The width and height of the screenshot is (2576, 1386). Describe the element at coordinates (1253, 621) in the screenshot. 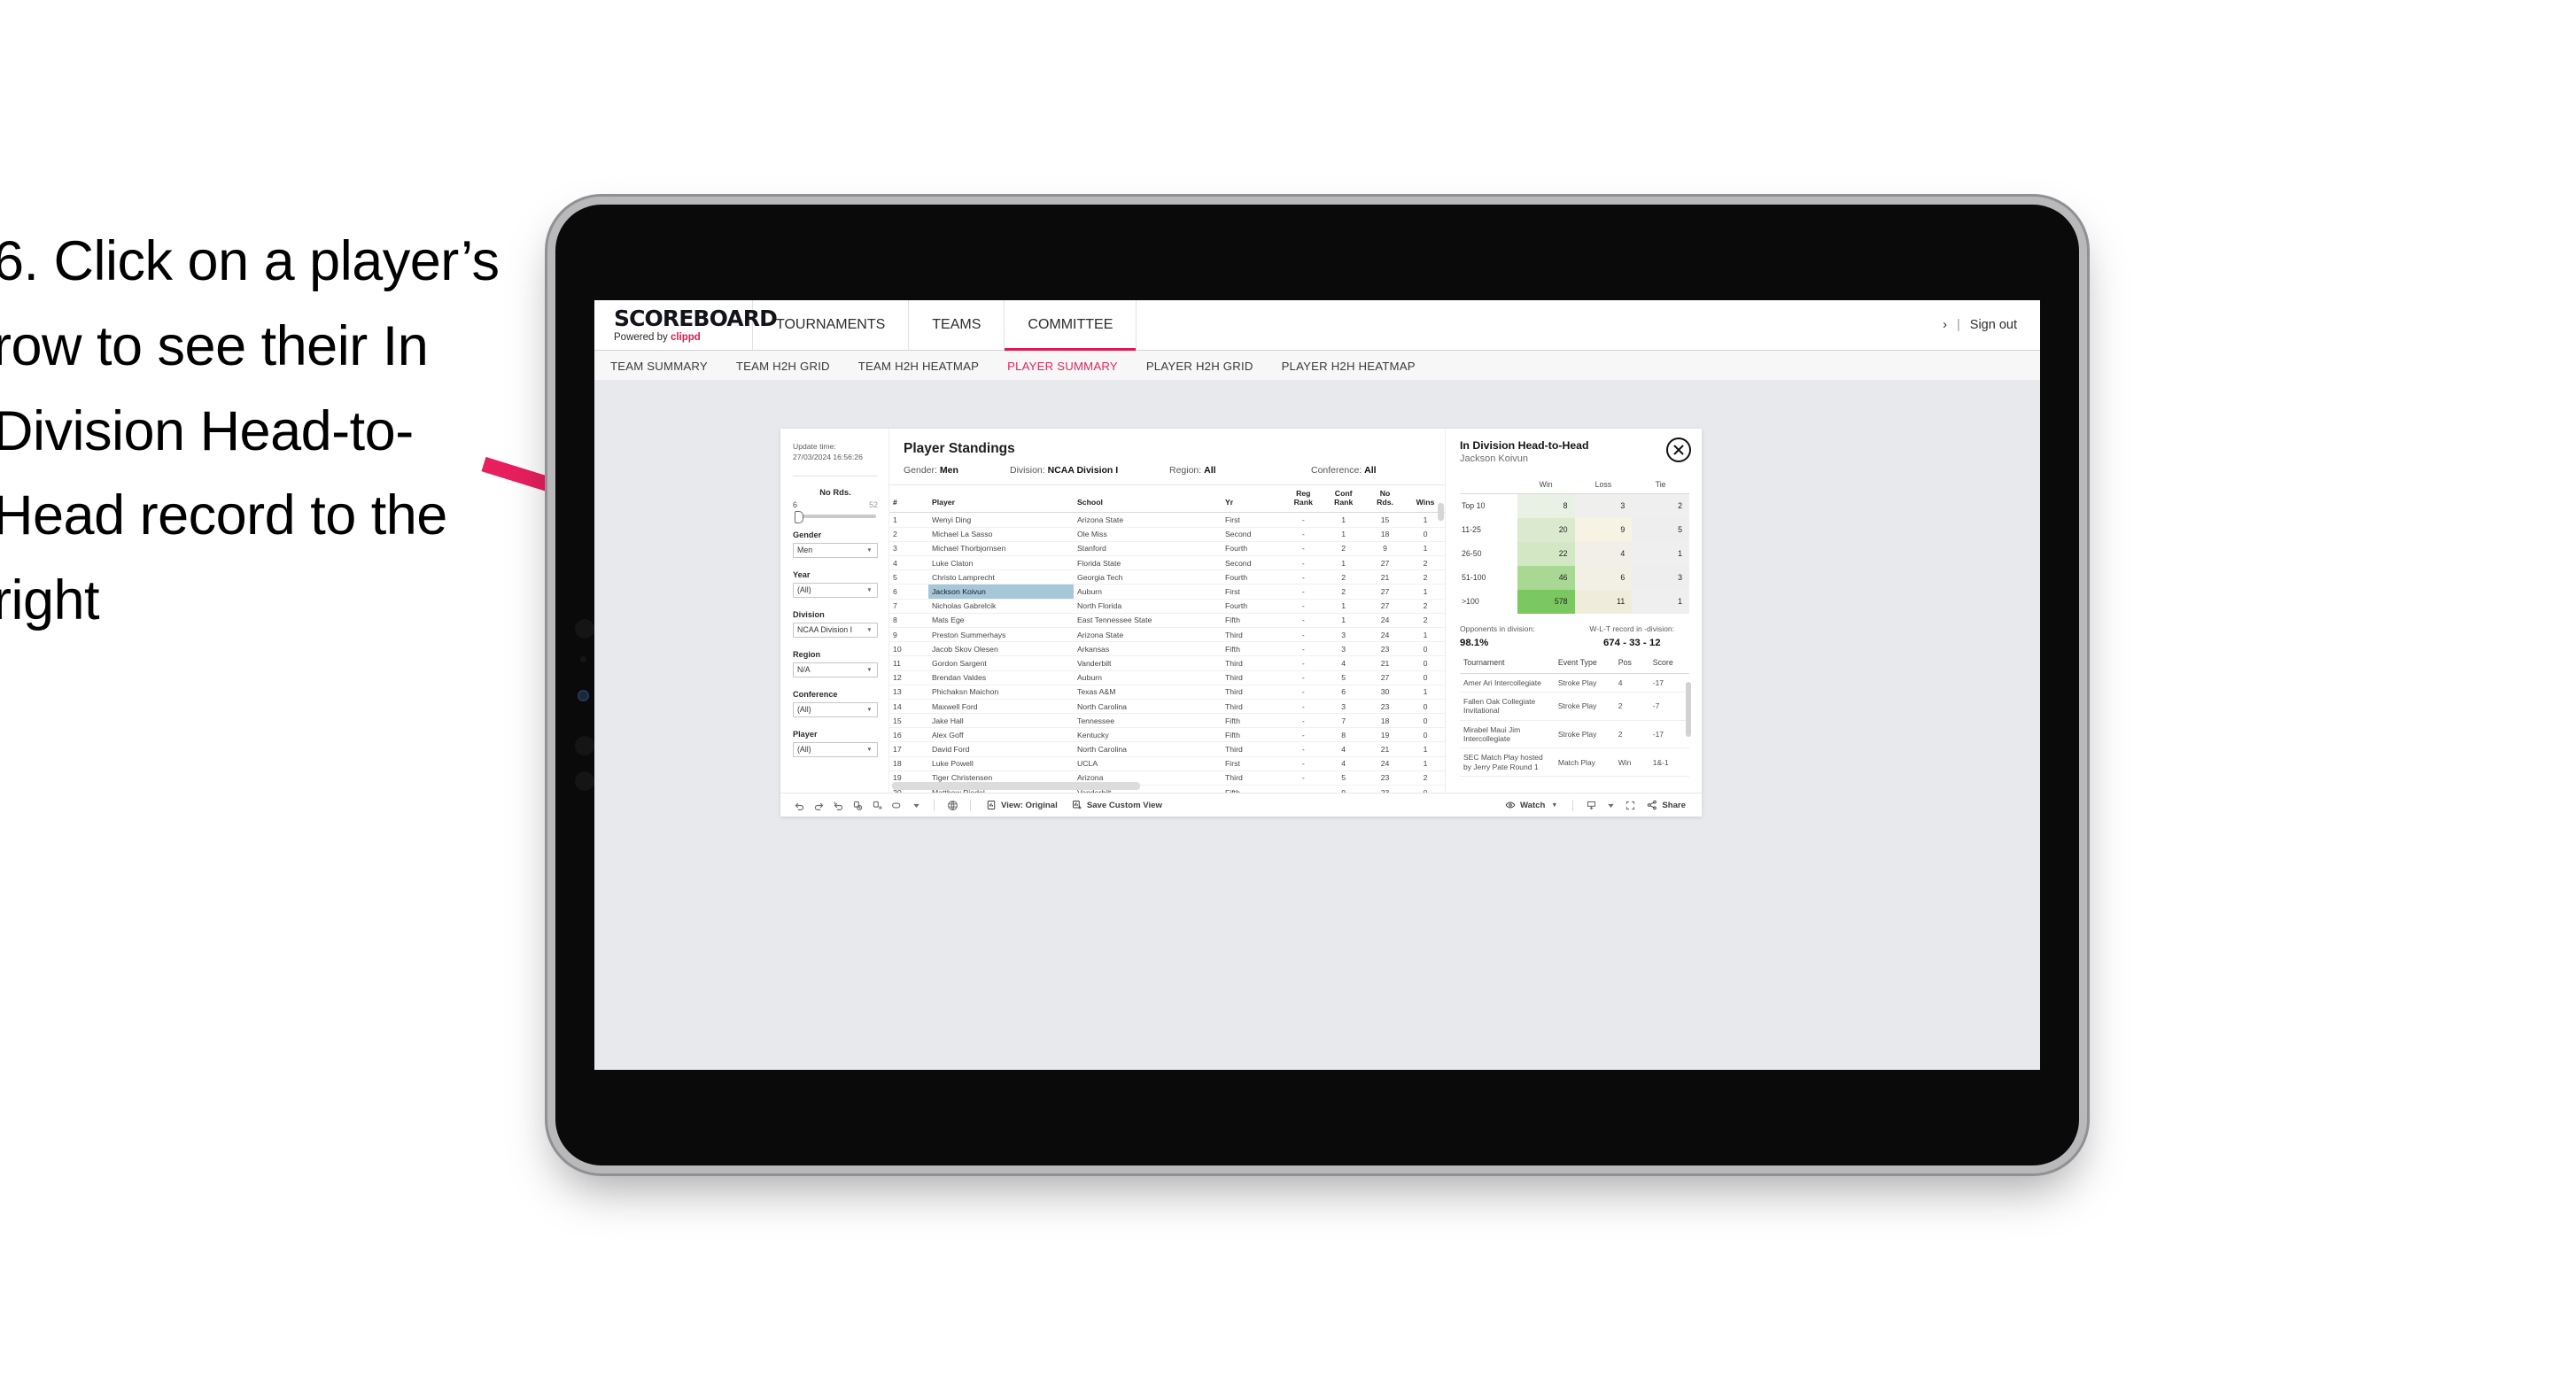

I see `row-yr: Fifth` at that location.